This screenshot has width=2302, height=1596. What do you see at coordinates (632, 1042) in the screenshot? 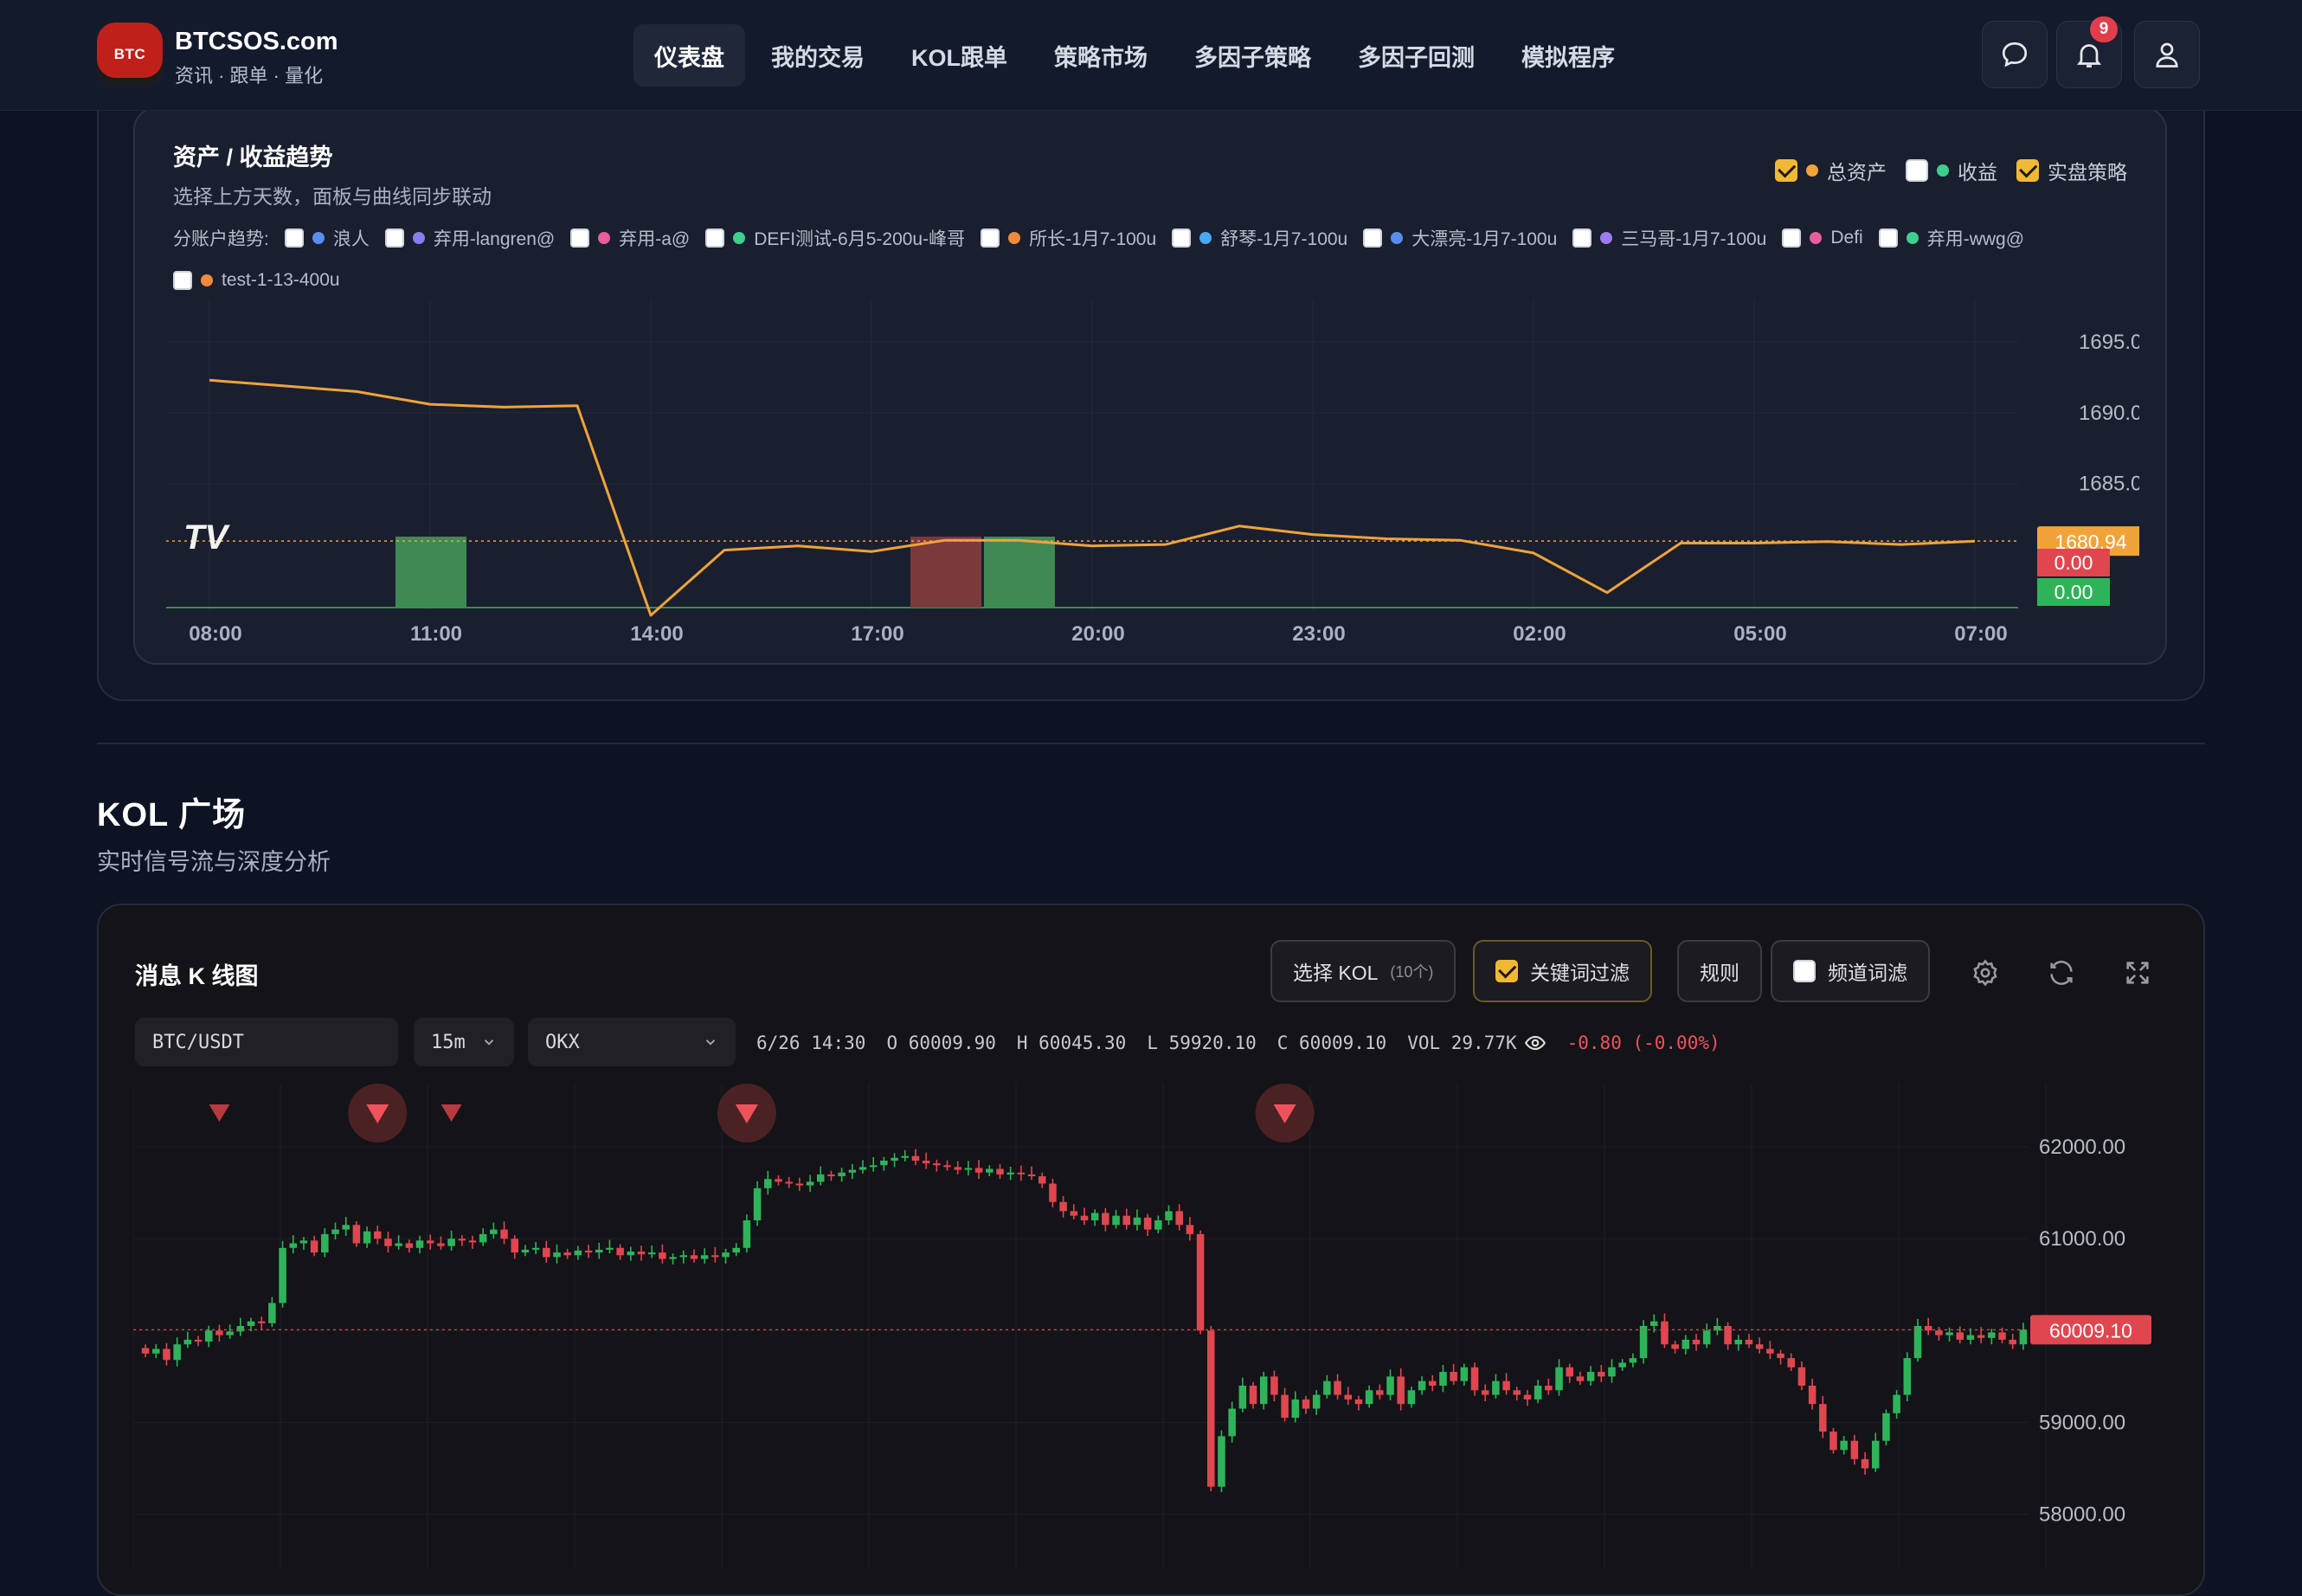
I see `exchange-select: OKX` at bounding box center [632, 1042].